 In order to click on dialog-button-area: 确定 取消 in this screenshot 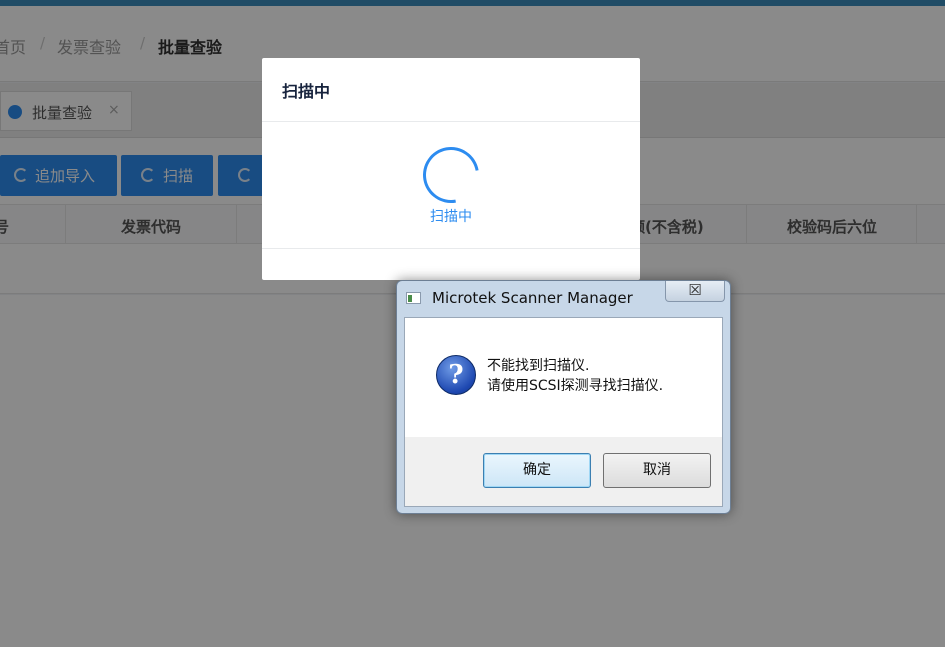, I will do `click(563, 471)`.